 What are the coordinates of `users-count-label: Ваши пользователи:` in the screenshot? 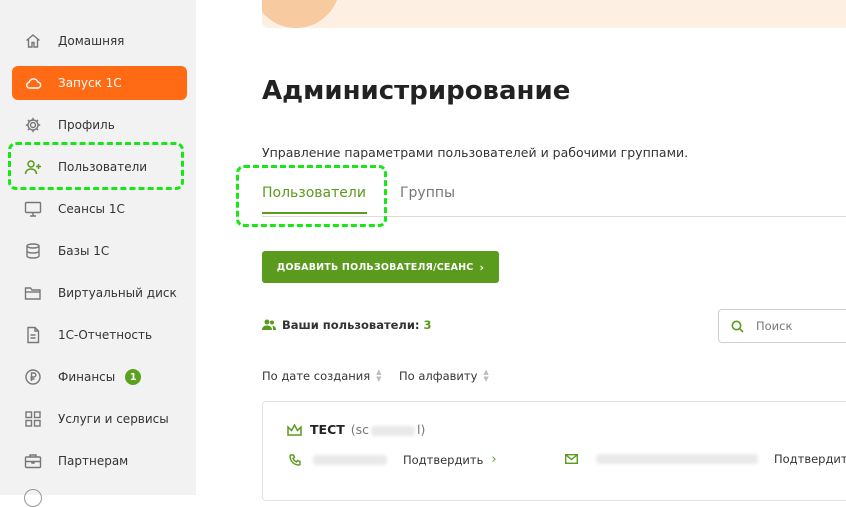 It's located at (351, 325).